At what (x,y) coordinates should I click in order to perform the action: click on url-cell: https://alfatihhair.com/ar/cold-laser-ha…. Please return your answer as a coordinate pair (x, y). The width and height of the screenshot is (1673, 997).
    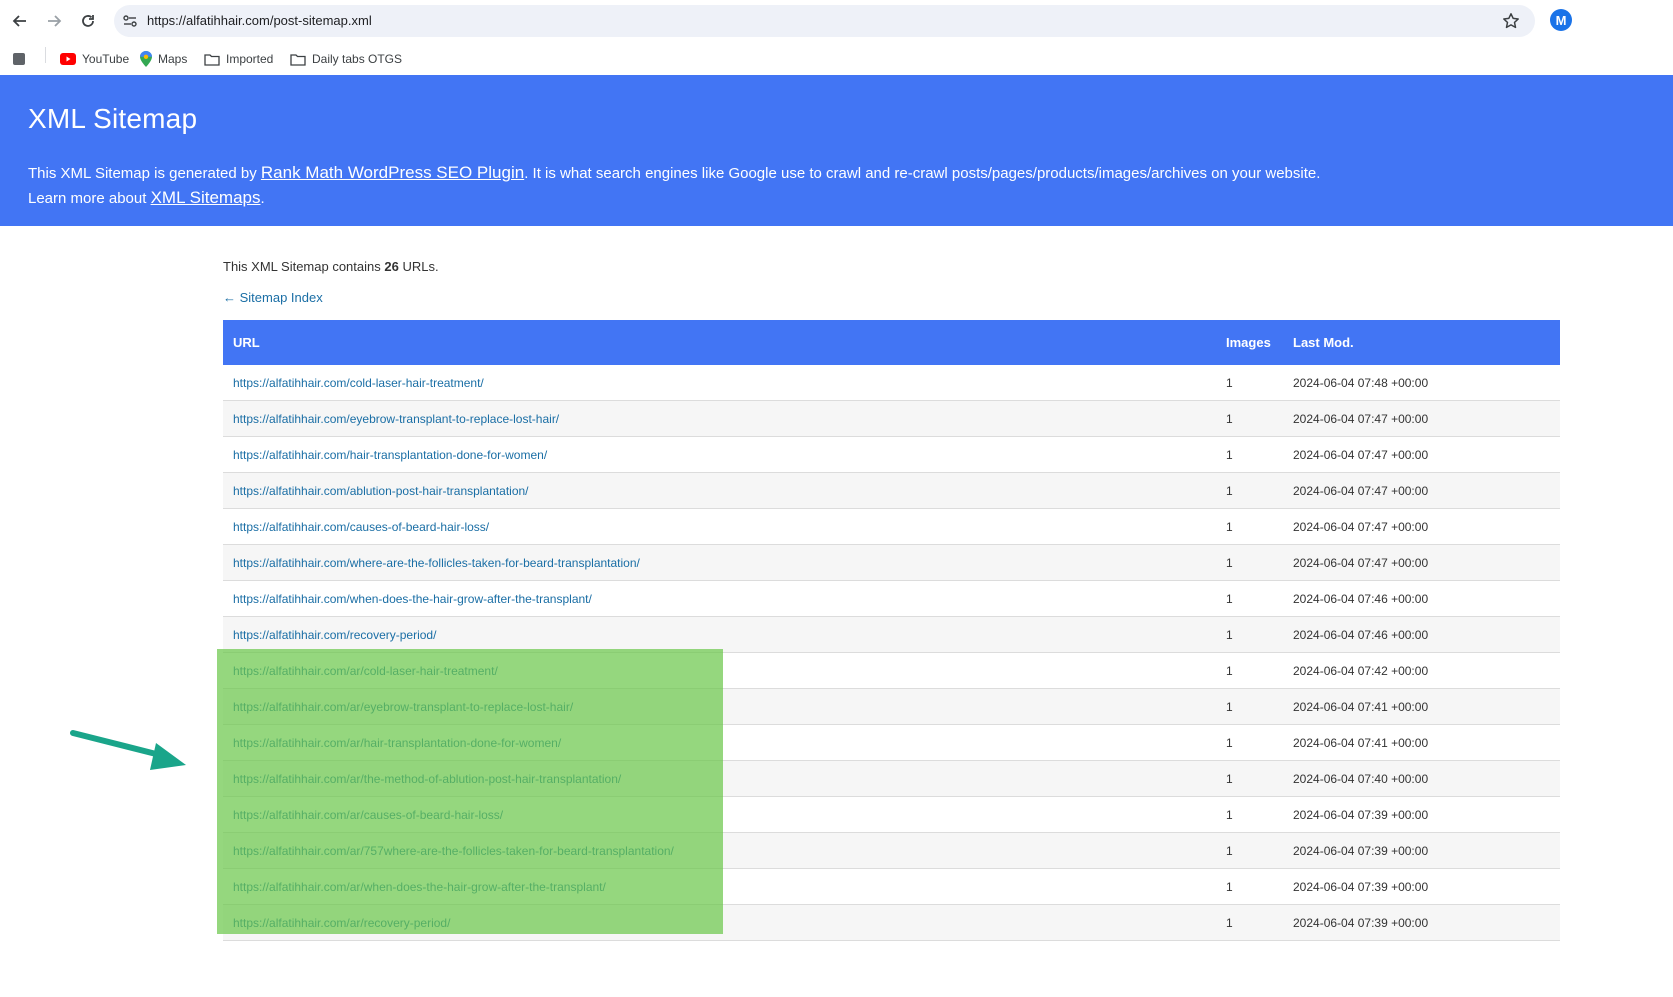
    Looking at the image, I should click on (719, 670).